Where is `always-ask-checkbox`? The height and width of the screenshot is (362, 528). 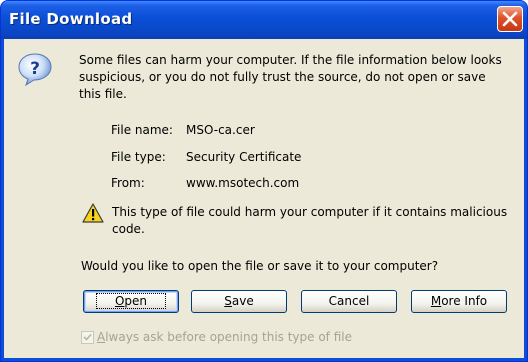
always-ask-checkbox is located at coordinates (87, 337).